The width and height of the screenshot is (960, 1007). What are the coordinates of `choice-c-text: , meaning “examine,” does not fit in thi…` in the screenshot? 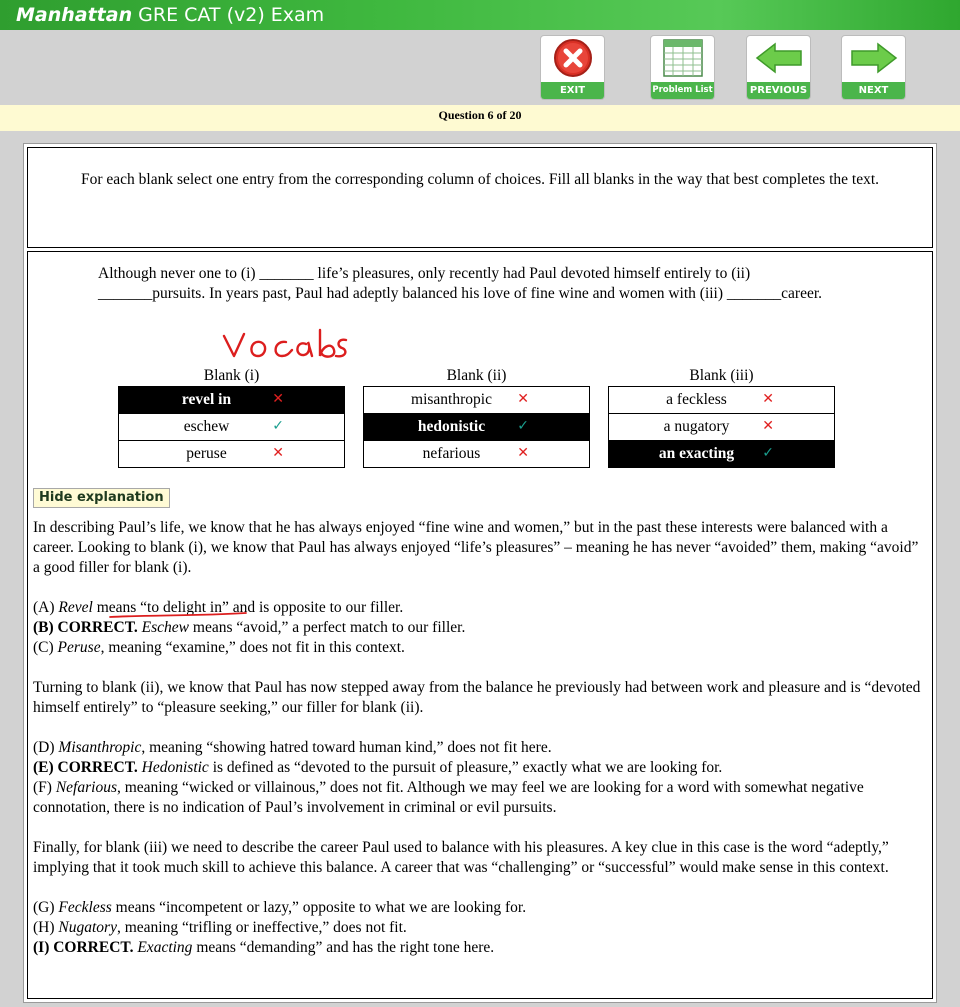 It's located at (252, 647).